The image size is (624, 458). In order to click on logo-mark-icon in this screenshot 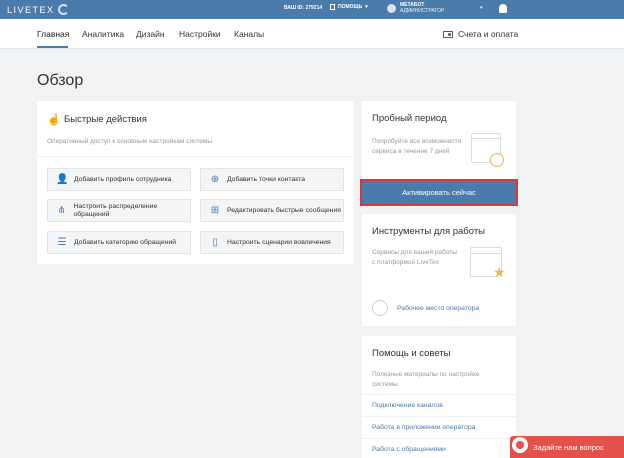, I will do `click(63, 9)`.